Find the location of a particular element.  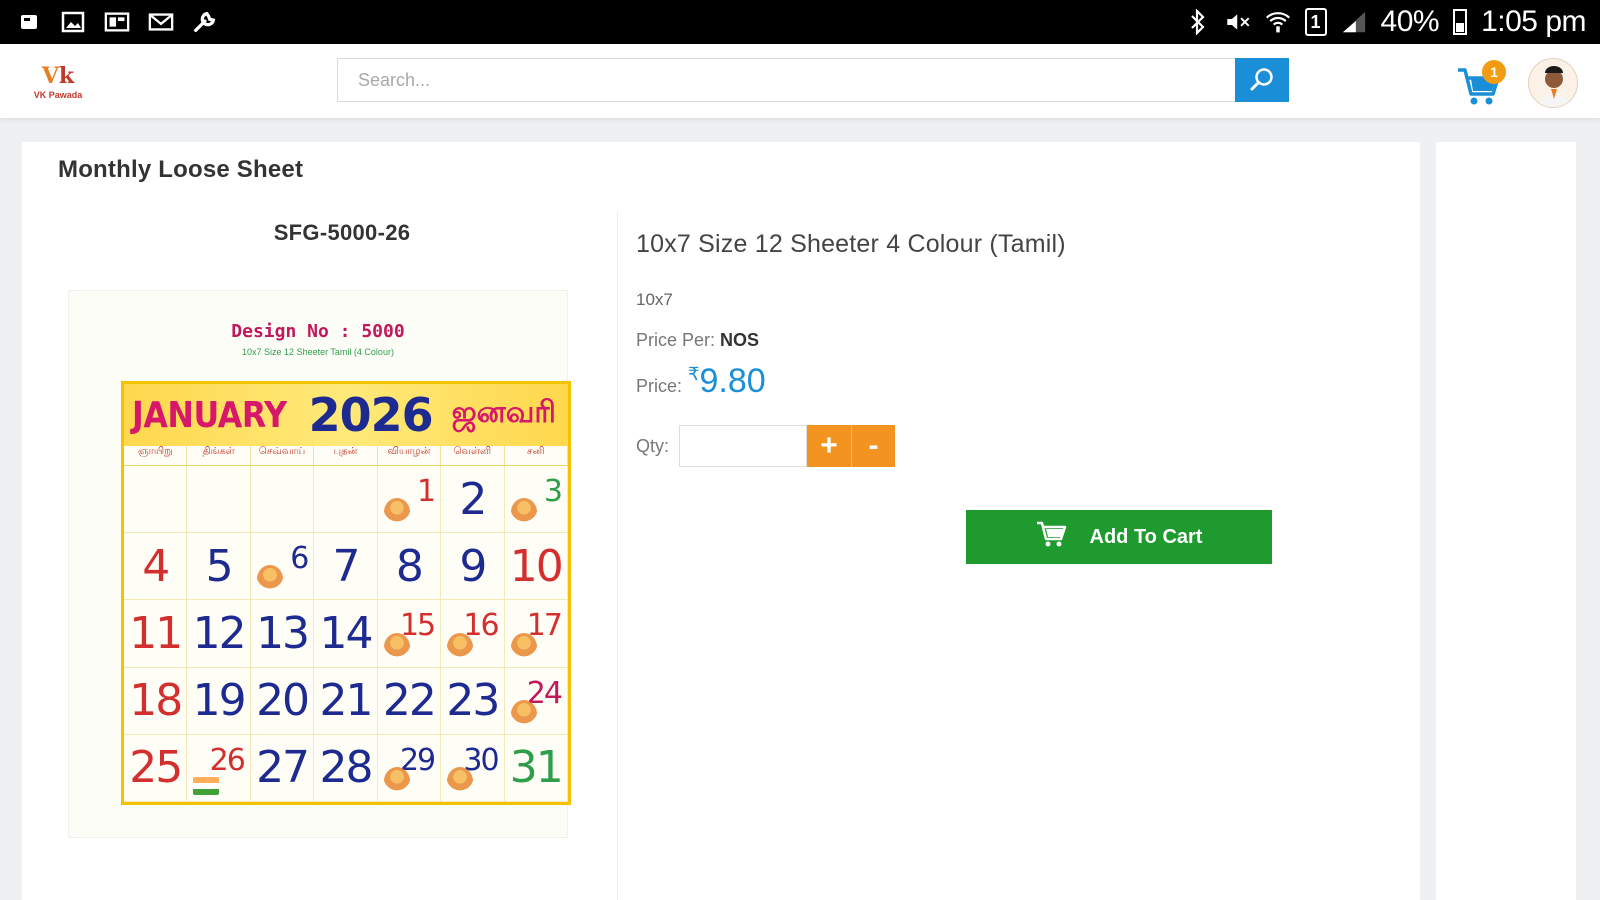

side-panel is located at coordinates (1506, 521).